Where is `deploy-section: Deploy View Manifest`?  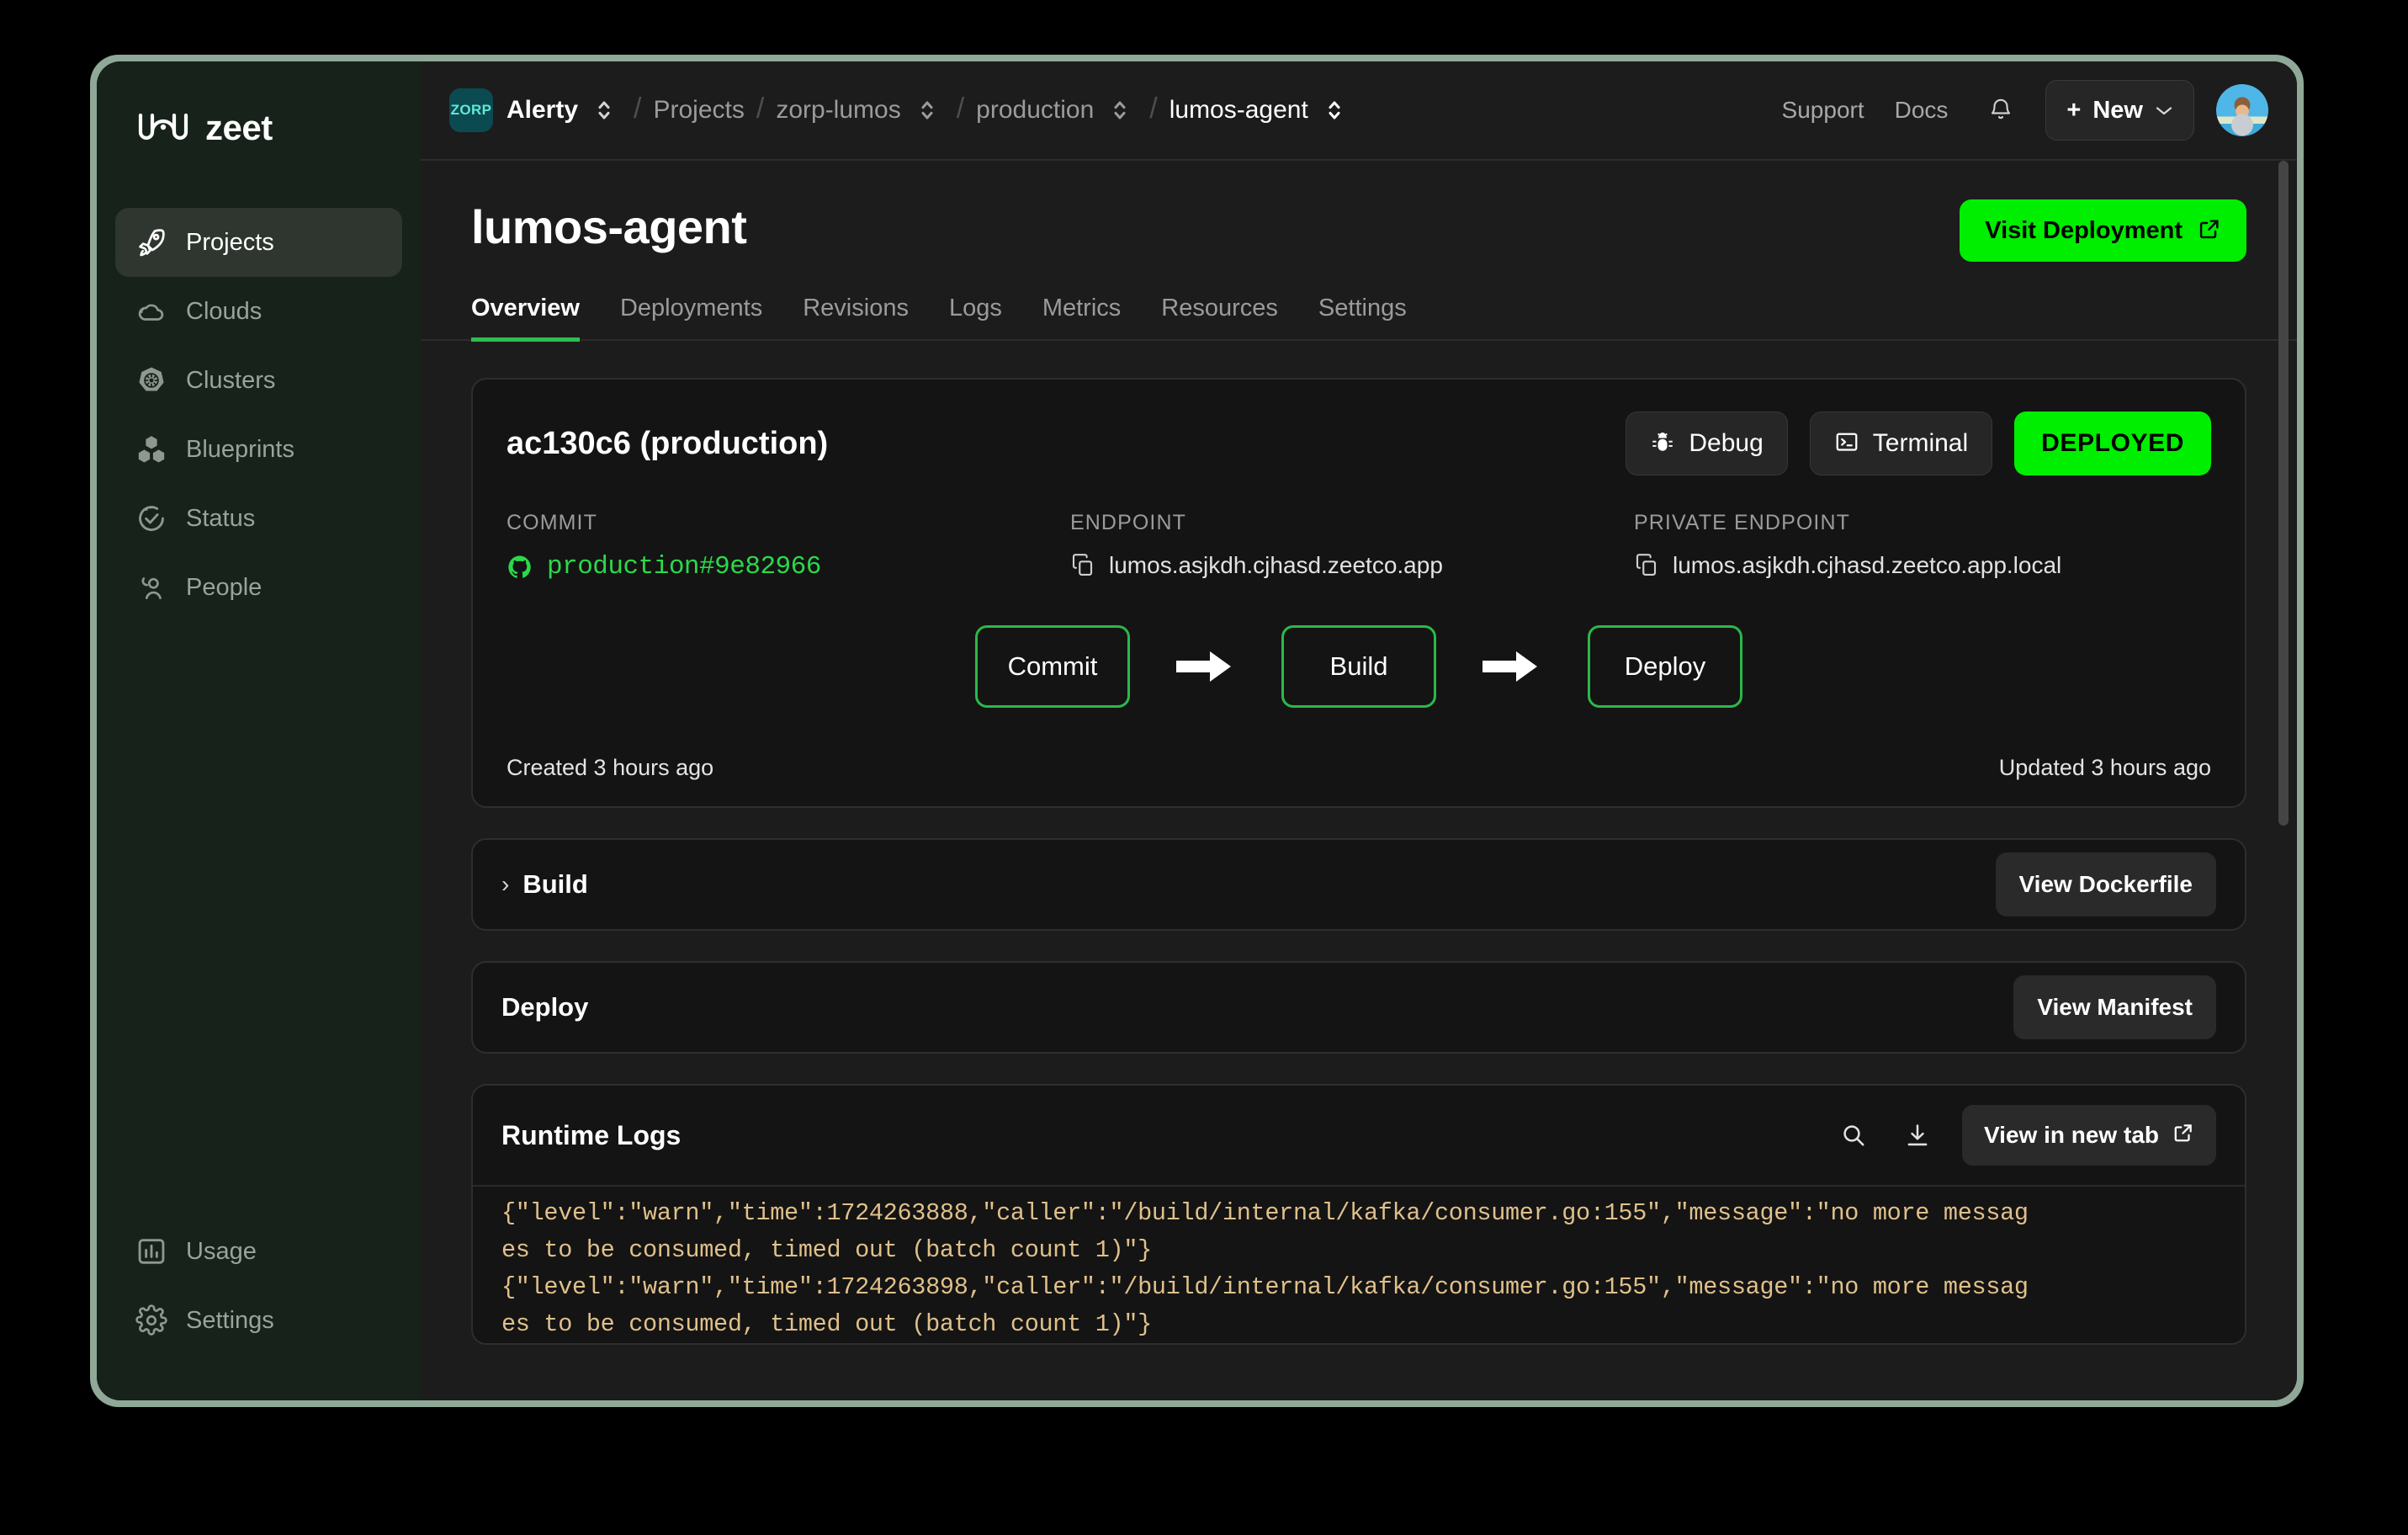 deploy-section: Deploy View Manifest is located at coordinates (1359, 1008).